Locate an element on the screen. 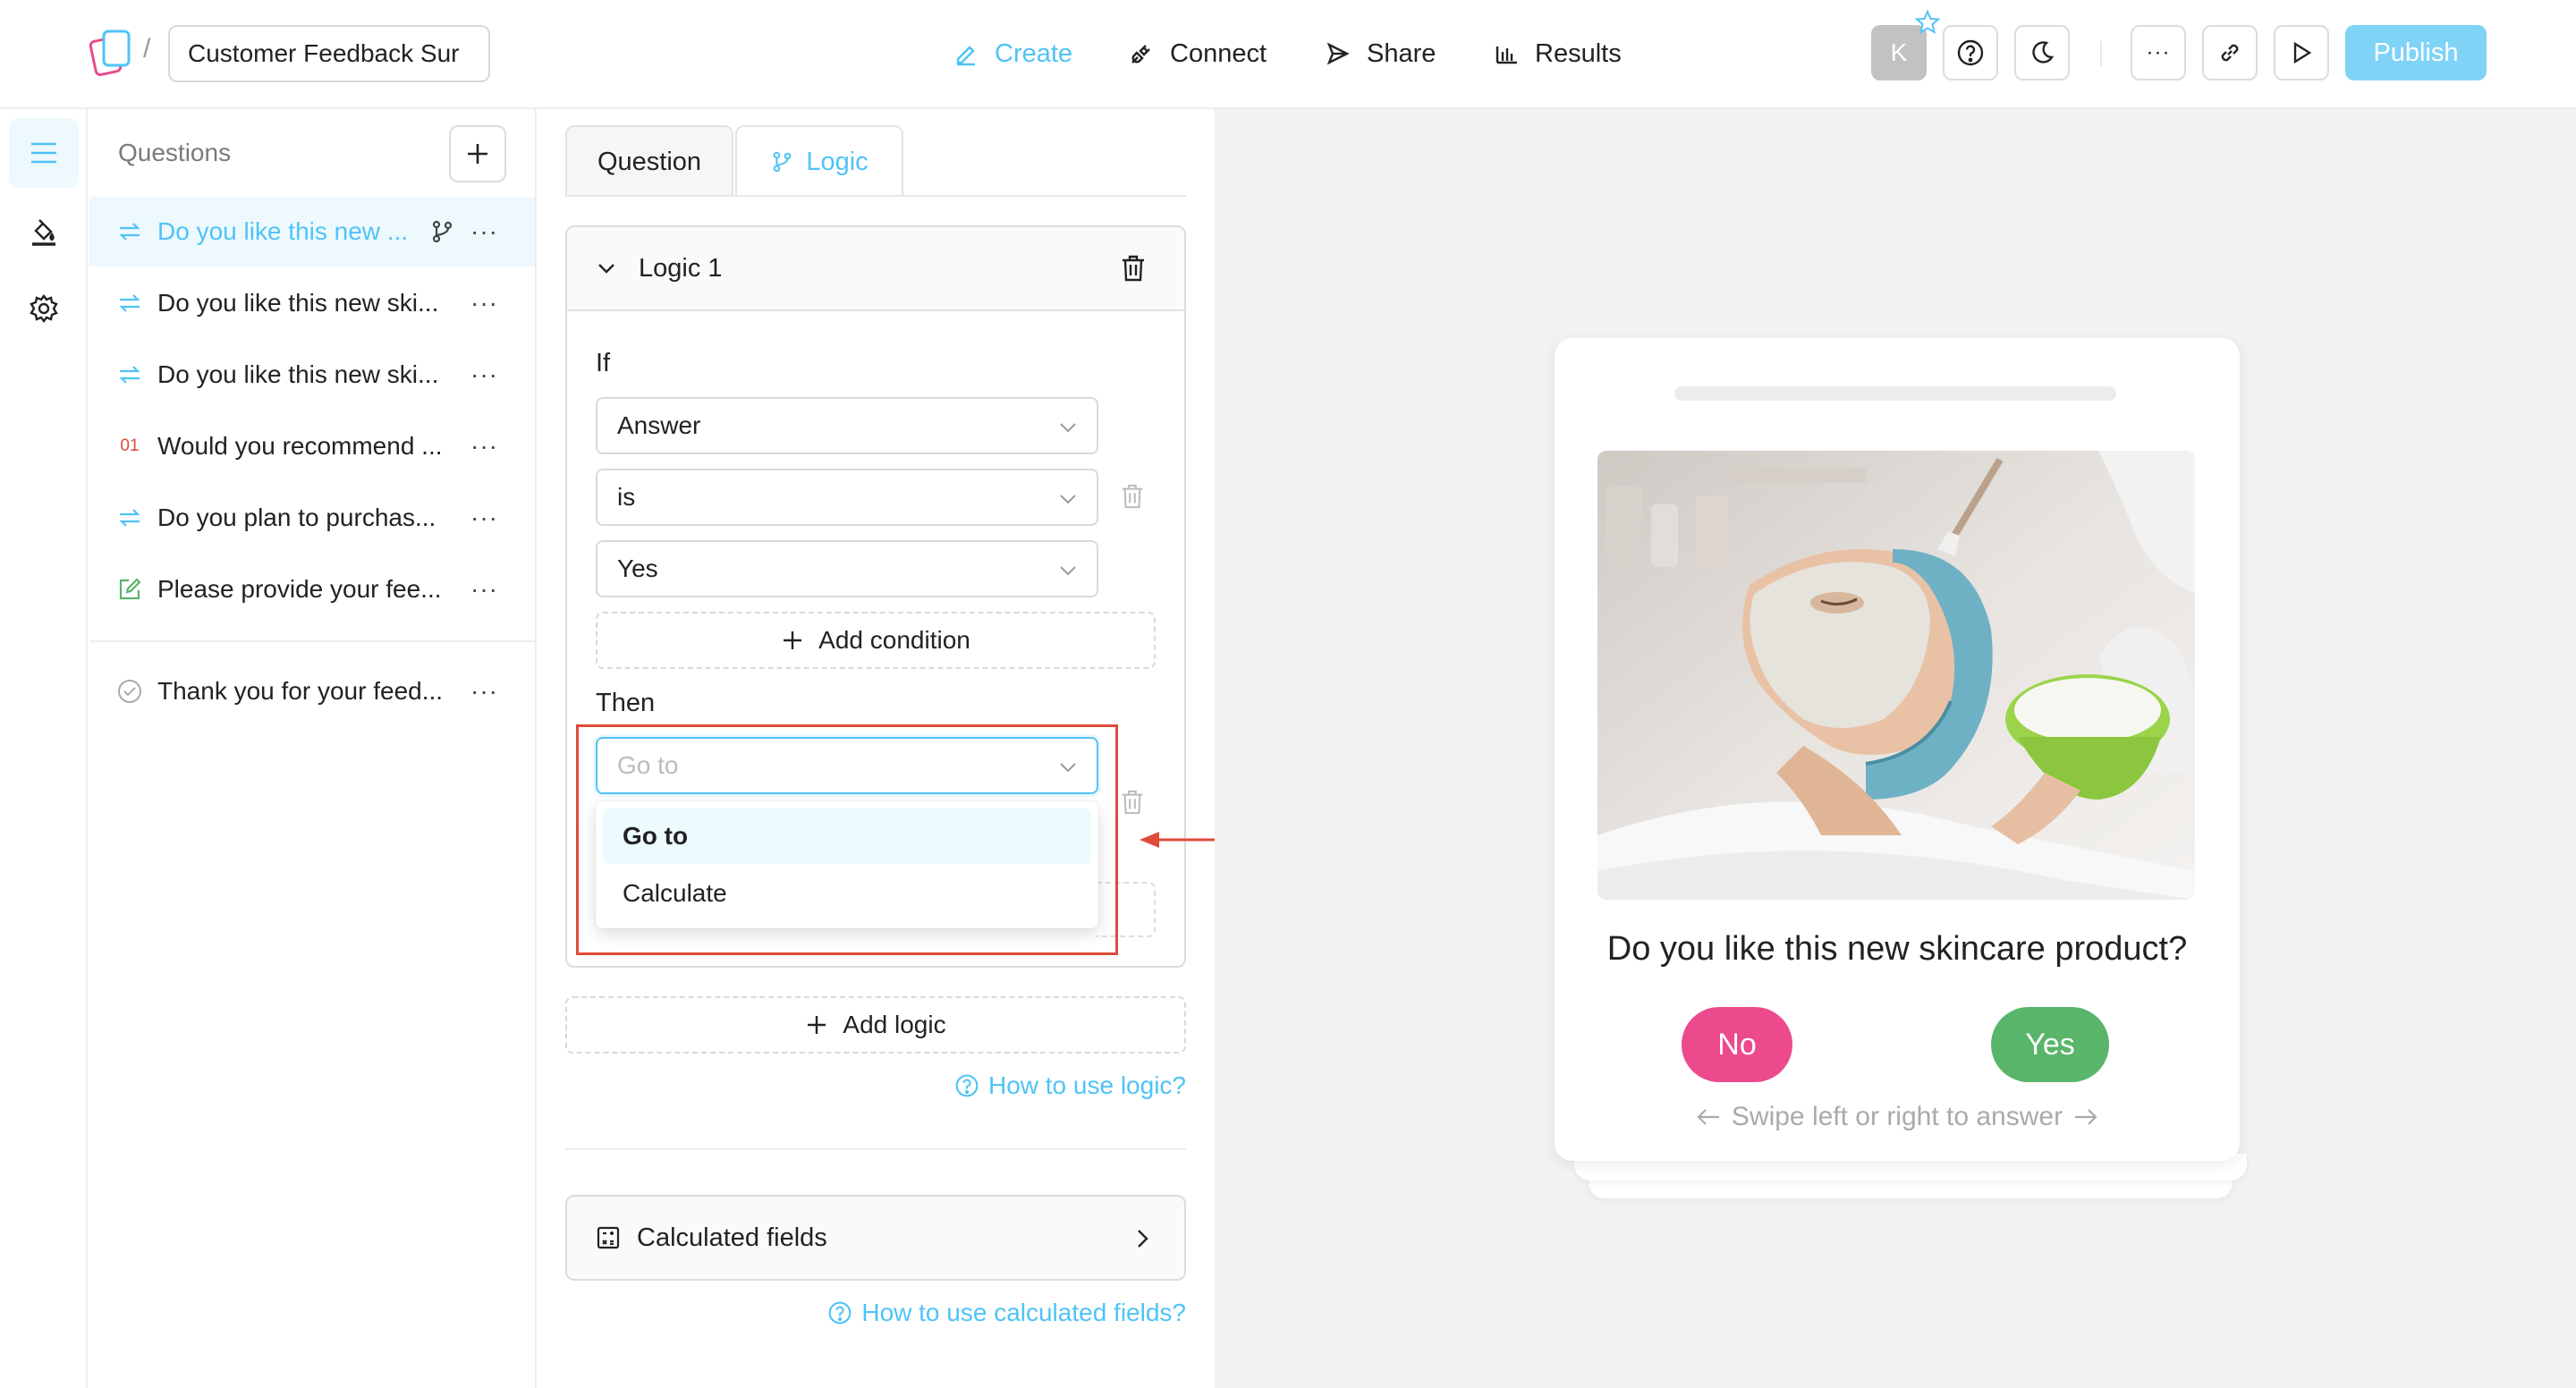 The width and height of the screenshot is (2576, 1388). condition-value-select: Yes is located at coordinates (847, 569).